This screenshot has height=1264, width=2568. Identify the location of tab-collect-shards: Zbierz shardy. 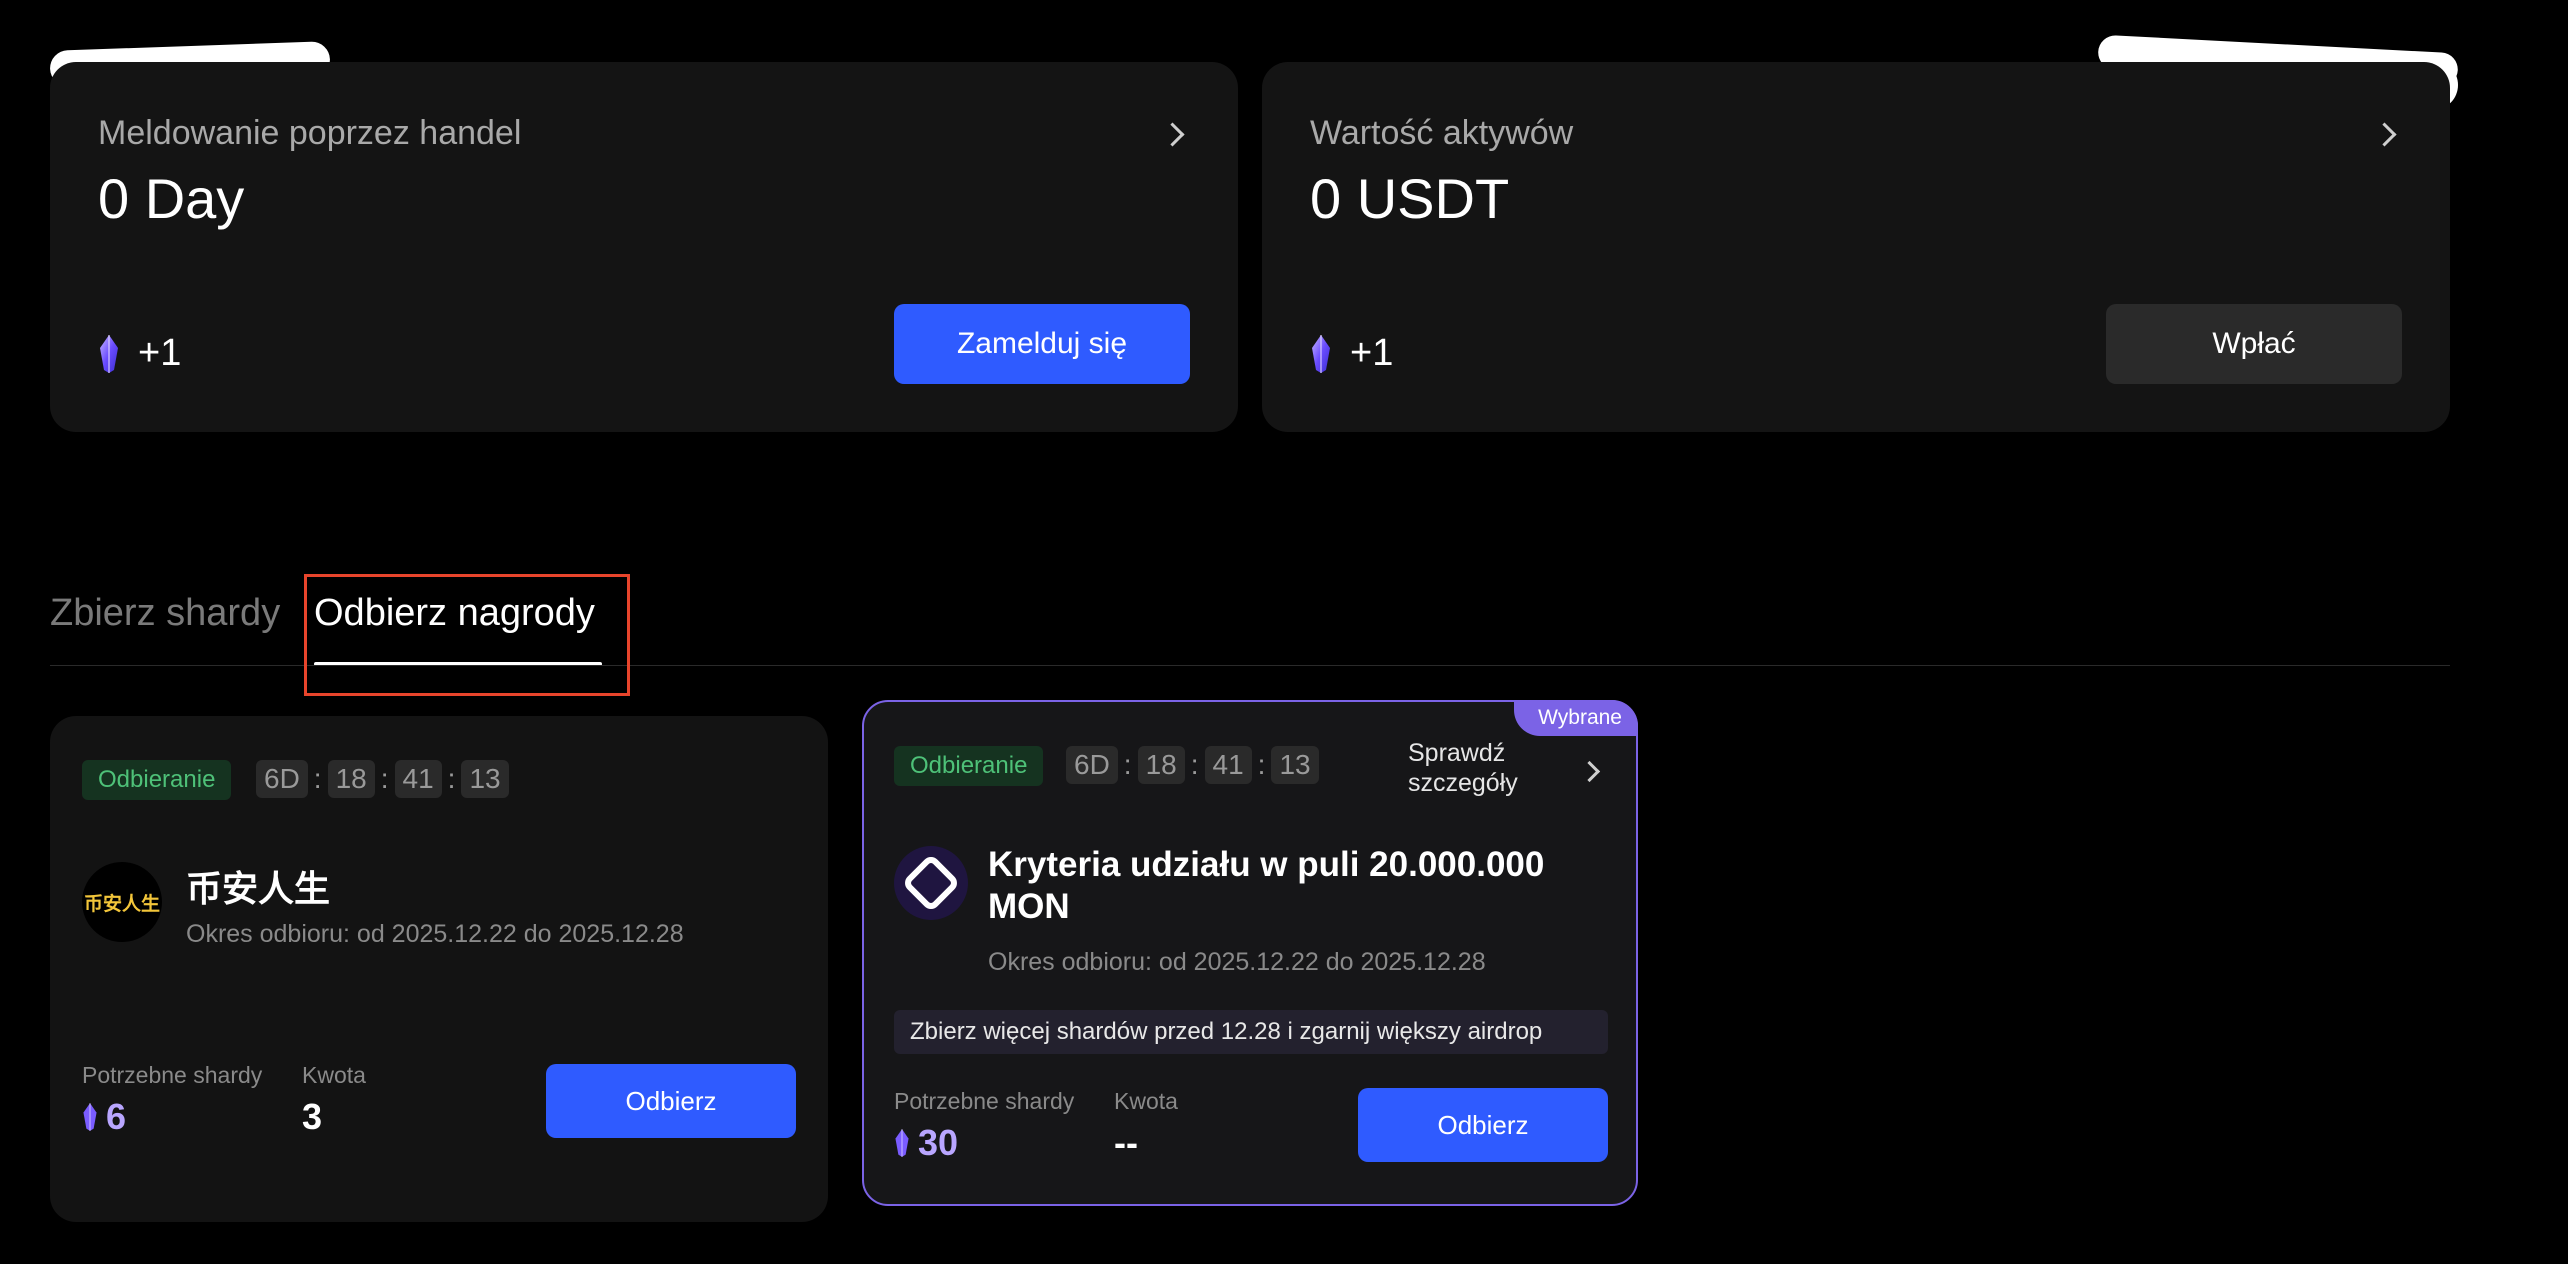
(165, 613).